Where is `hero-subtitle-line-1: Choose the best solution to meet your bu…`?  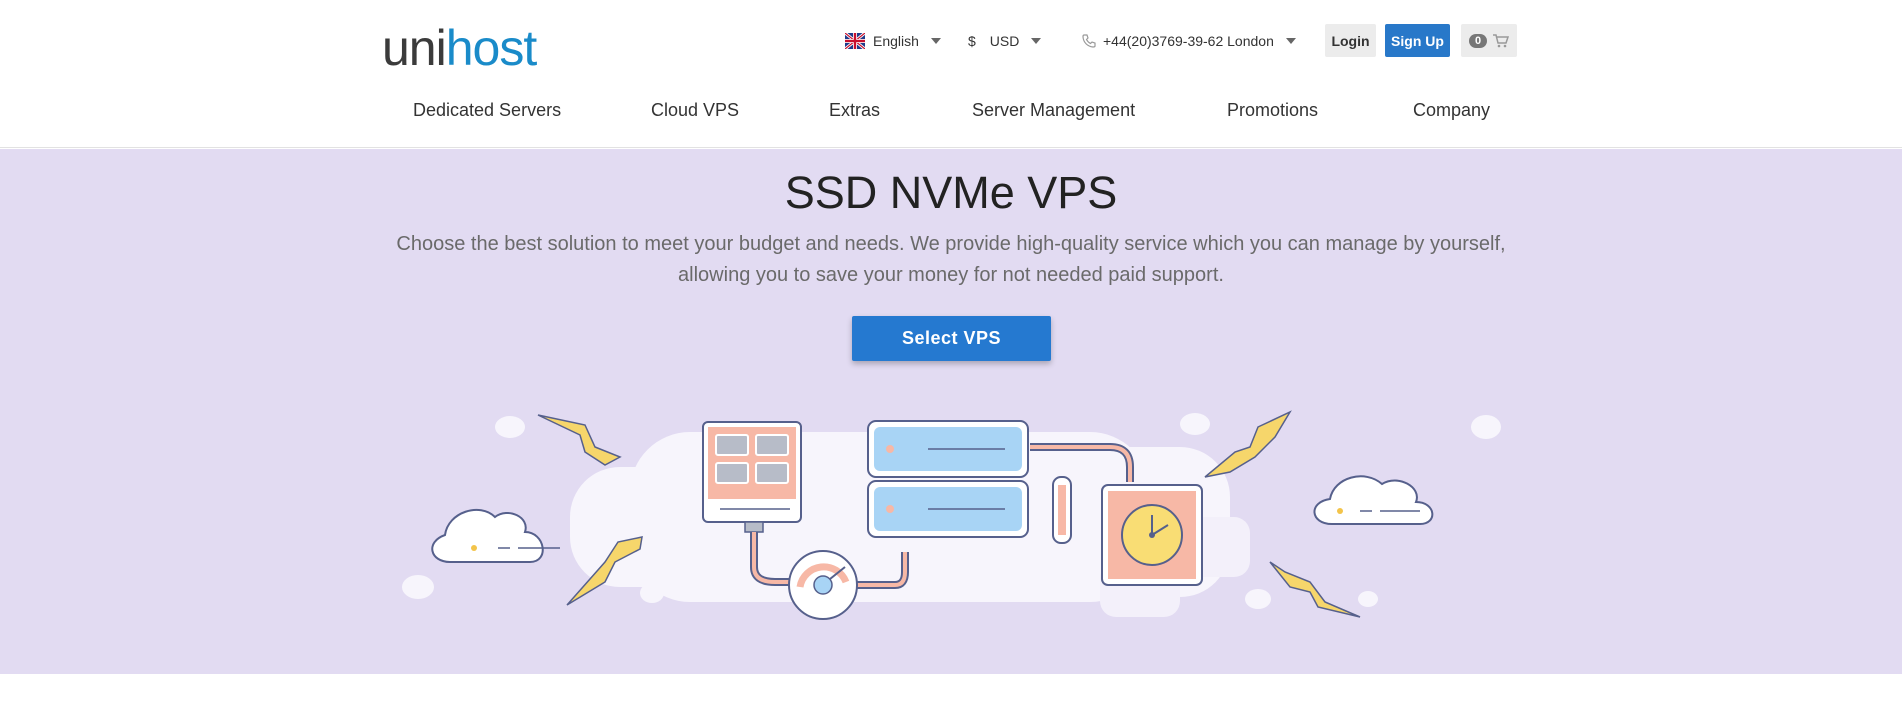
hero-subtitle-line-1: Choose the best solution to meet your bu… is located at coordinates (951, 244).